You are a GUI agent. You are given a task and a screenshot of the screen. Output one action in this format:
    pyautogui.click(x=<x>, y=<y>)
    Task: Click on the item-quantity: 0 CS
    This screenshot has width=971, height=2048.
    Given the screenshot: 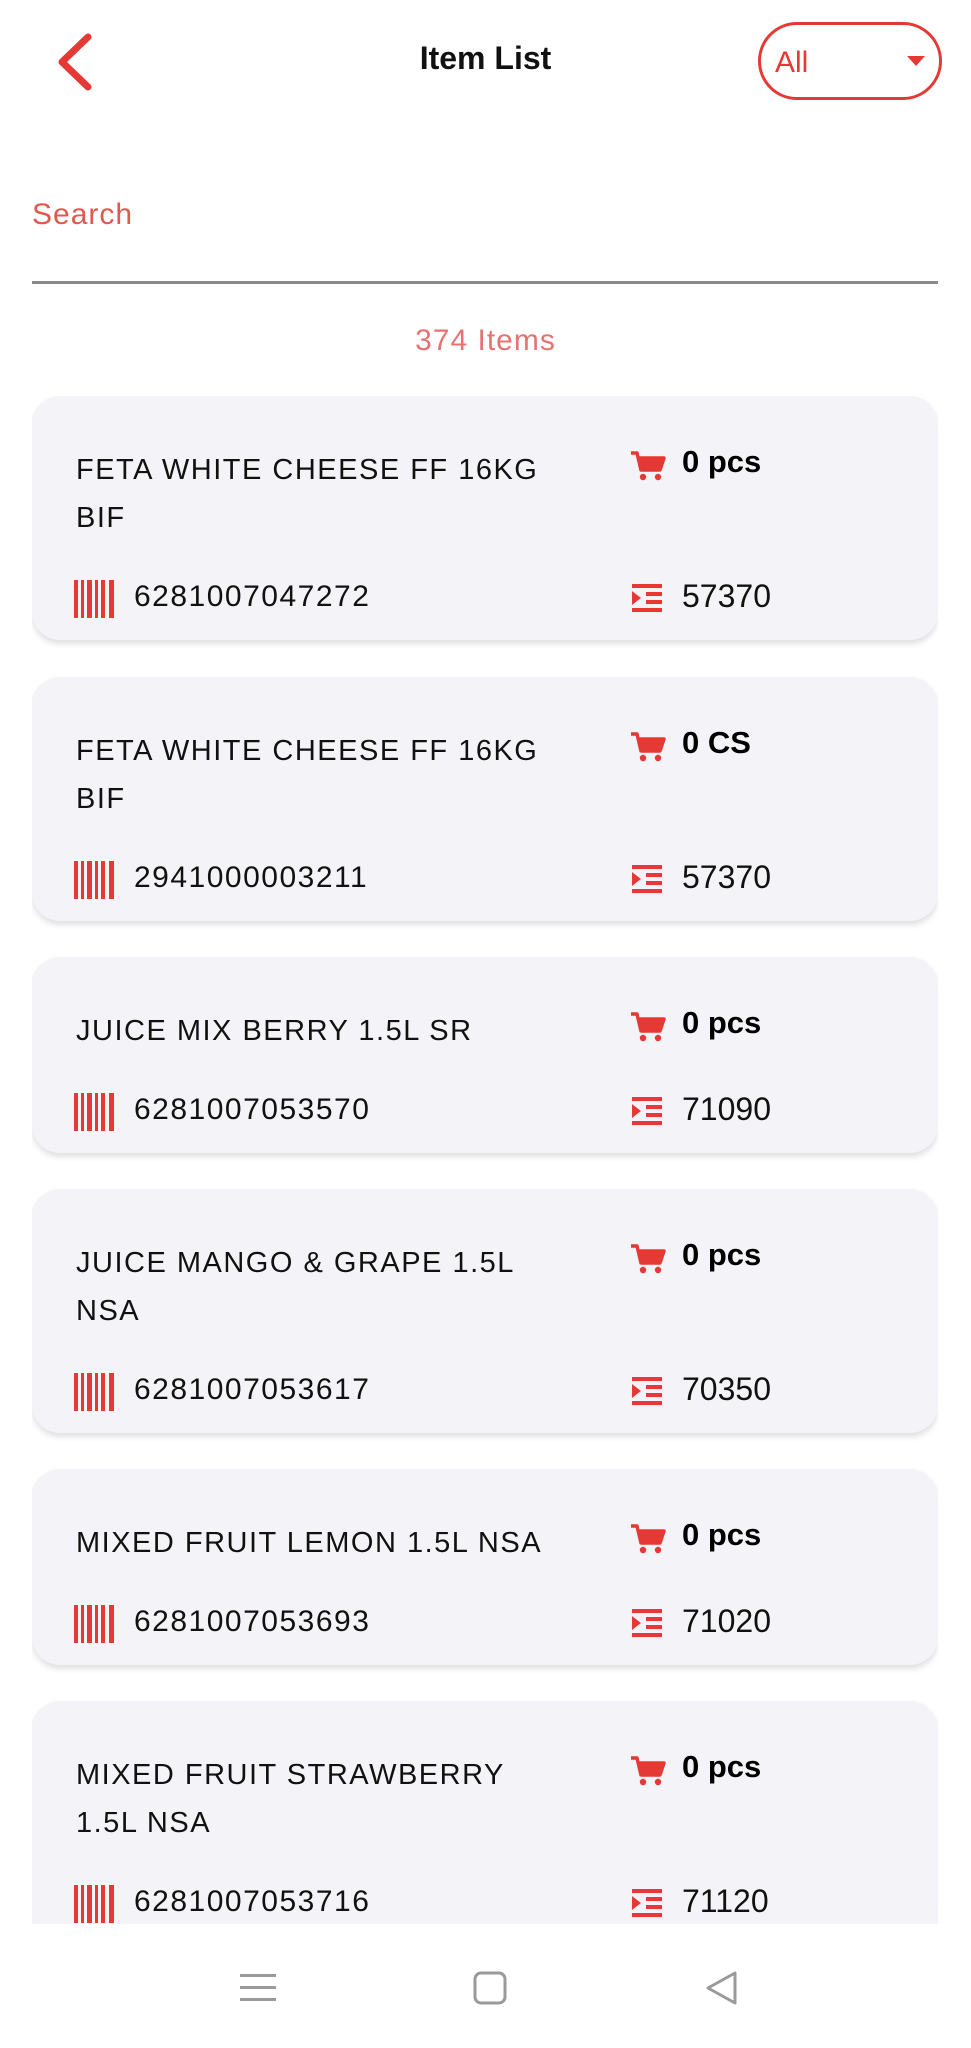 What is the action you would take?
    pyautogui.click(x=716, y=742)
    